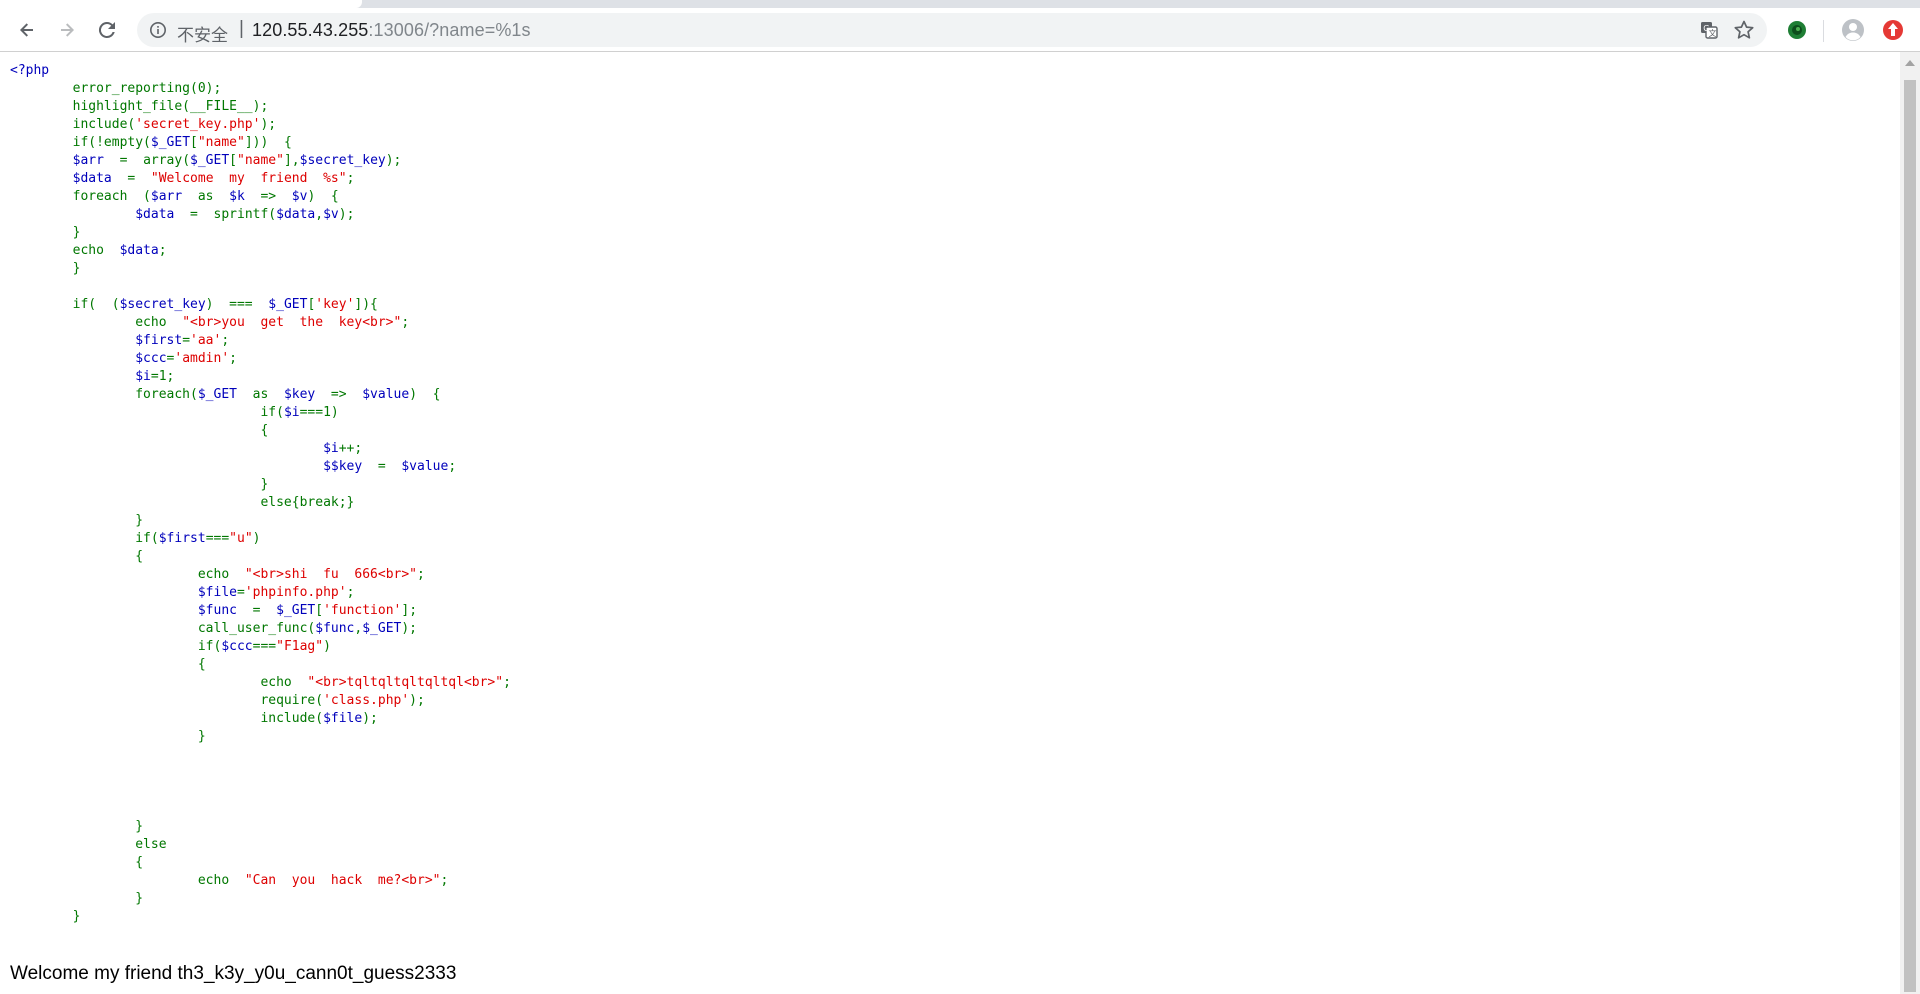  I want to click on forward-button, so click(67, 30).